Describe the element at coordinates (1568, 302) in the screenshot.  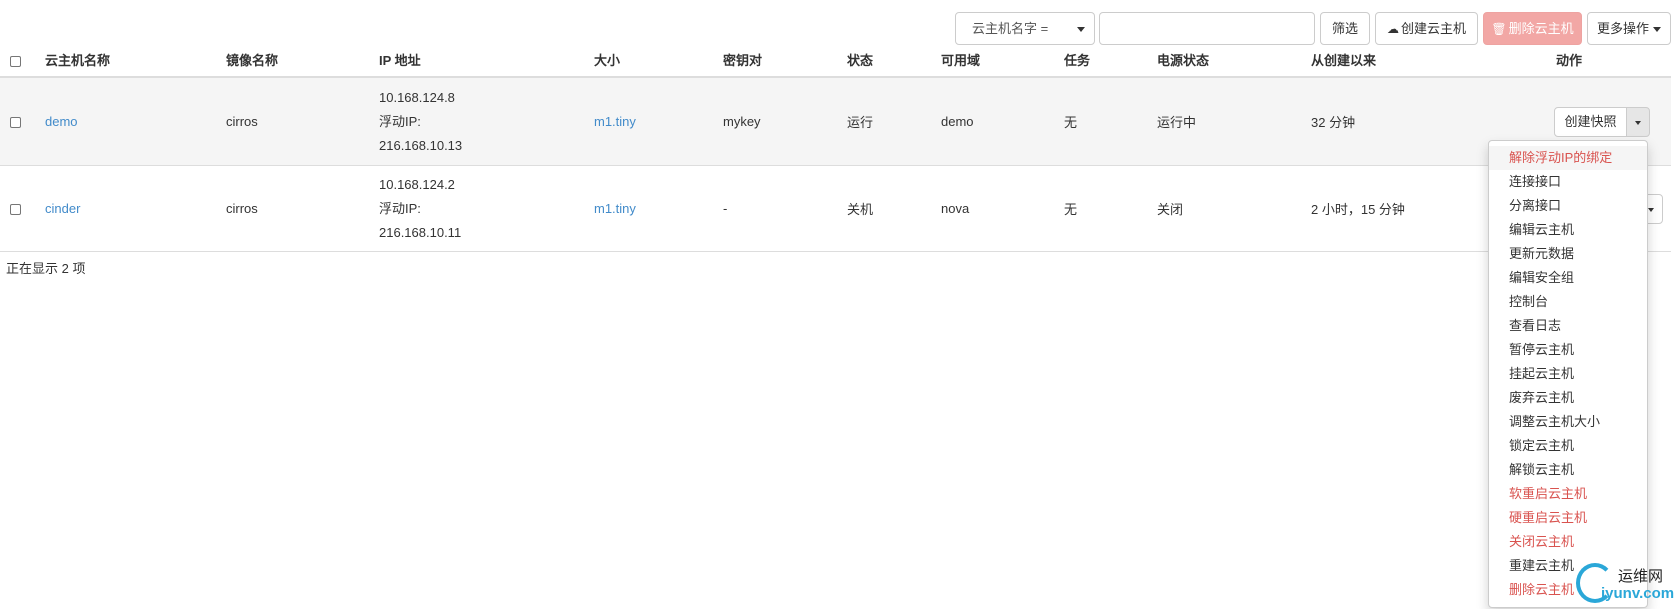
I see `menu-item-console: 控制台` at that location.